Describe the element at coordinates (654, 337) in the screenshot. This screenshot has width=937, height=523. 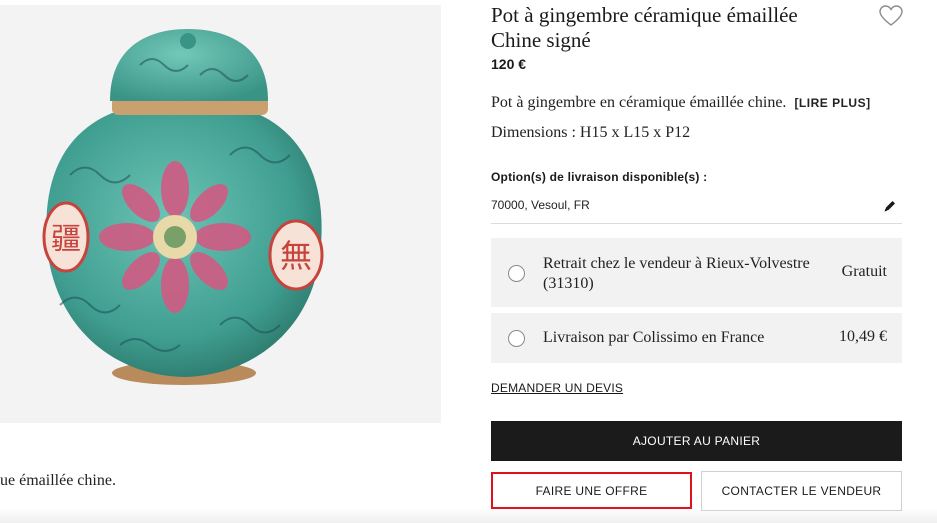
I see `delivery-option-label: Livraison par Colissimo en France` at that location.